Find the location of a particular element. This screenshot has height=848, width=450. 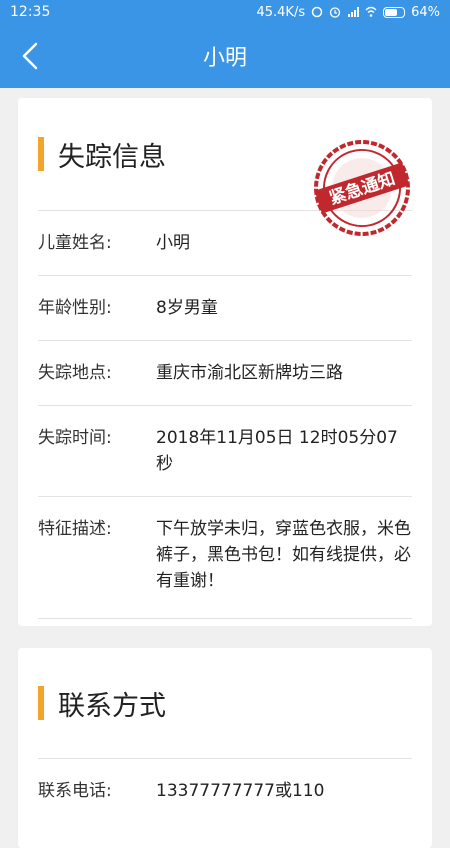

row-label: 年龄性别: is located at coordinates (75, 308).